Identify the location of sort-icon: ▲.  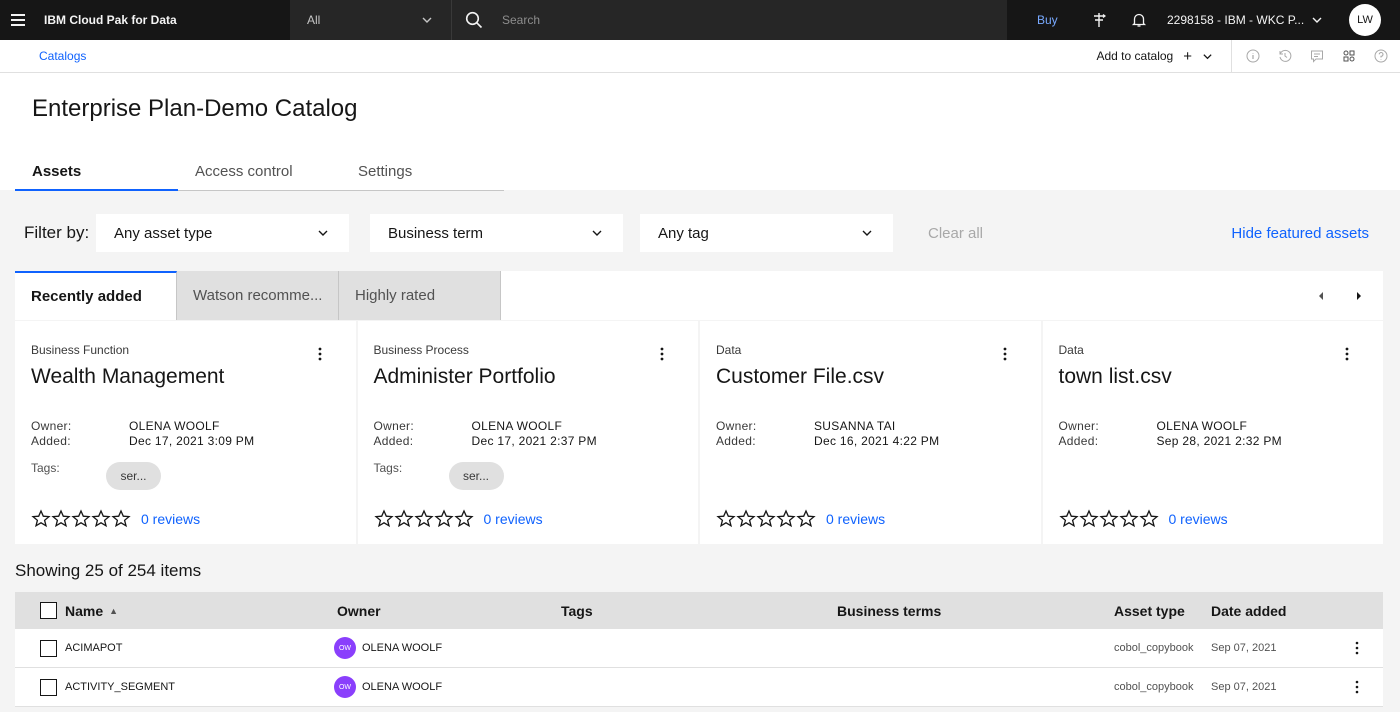
(113, 611).